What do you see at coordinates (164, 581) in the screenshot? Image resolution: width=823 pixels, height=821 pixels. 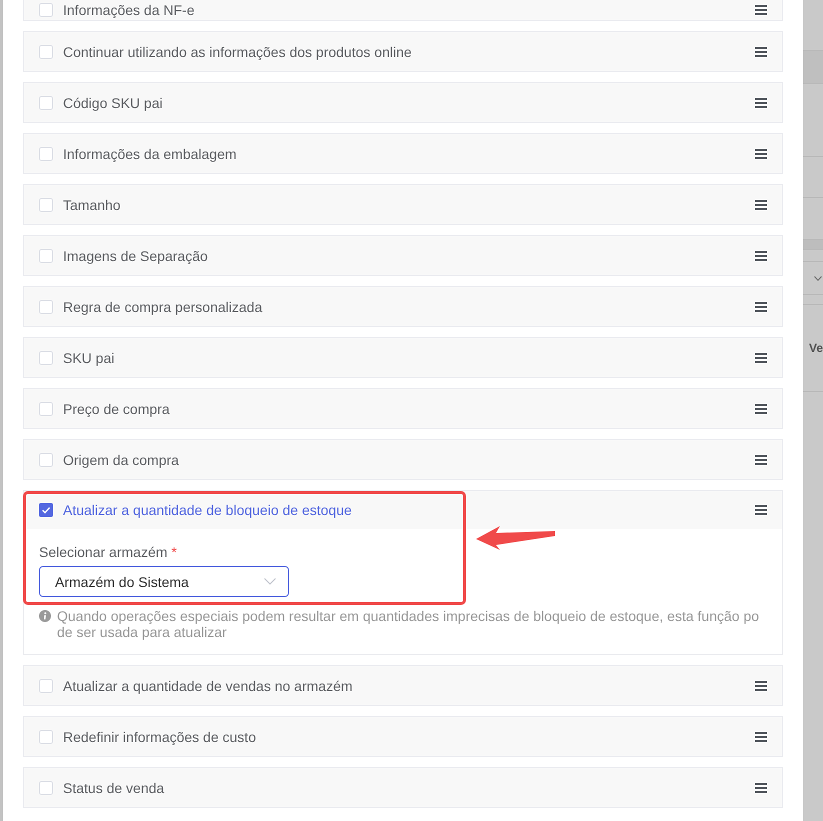 I see `warehouse-select: Armazém do Sistema` at bounding box center [164, 581].